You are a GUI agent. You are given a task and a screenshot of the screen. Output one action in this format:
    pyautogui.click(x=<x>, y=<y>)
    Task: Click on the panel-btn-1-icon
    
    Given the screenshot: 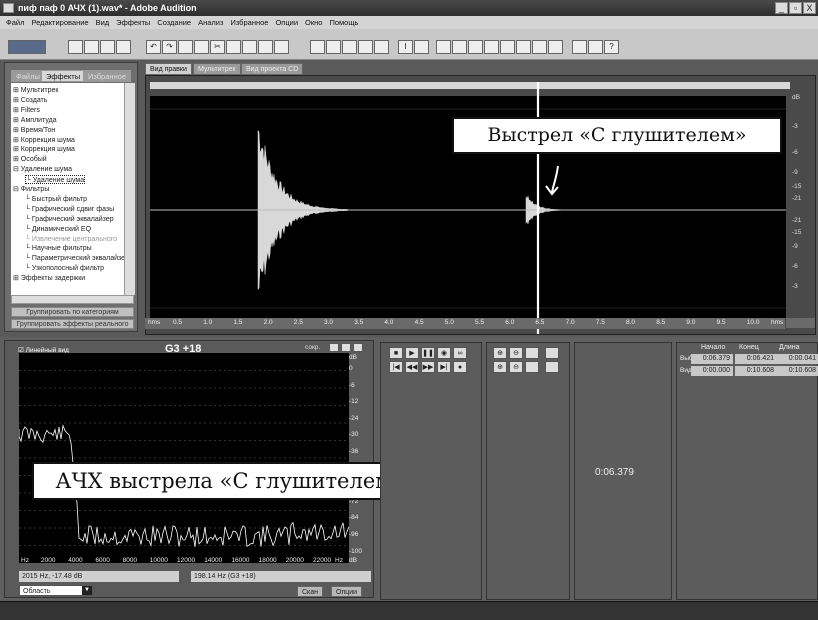 What is the action you would take?
    pyautogui.click(x=334, y=347)
    